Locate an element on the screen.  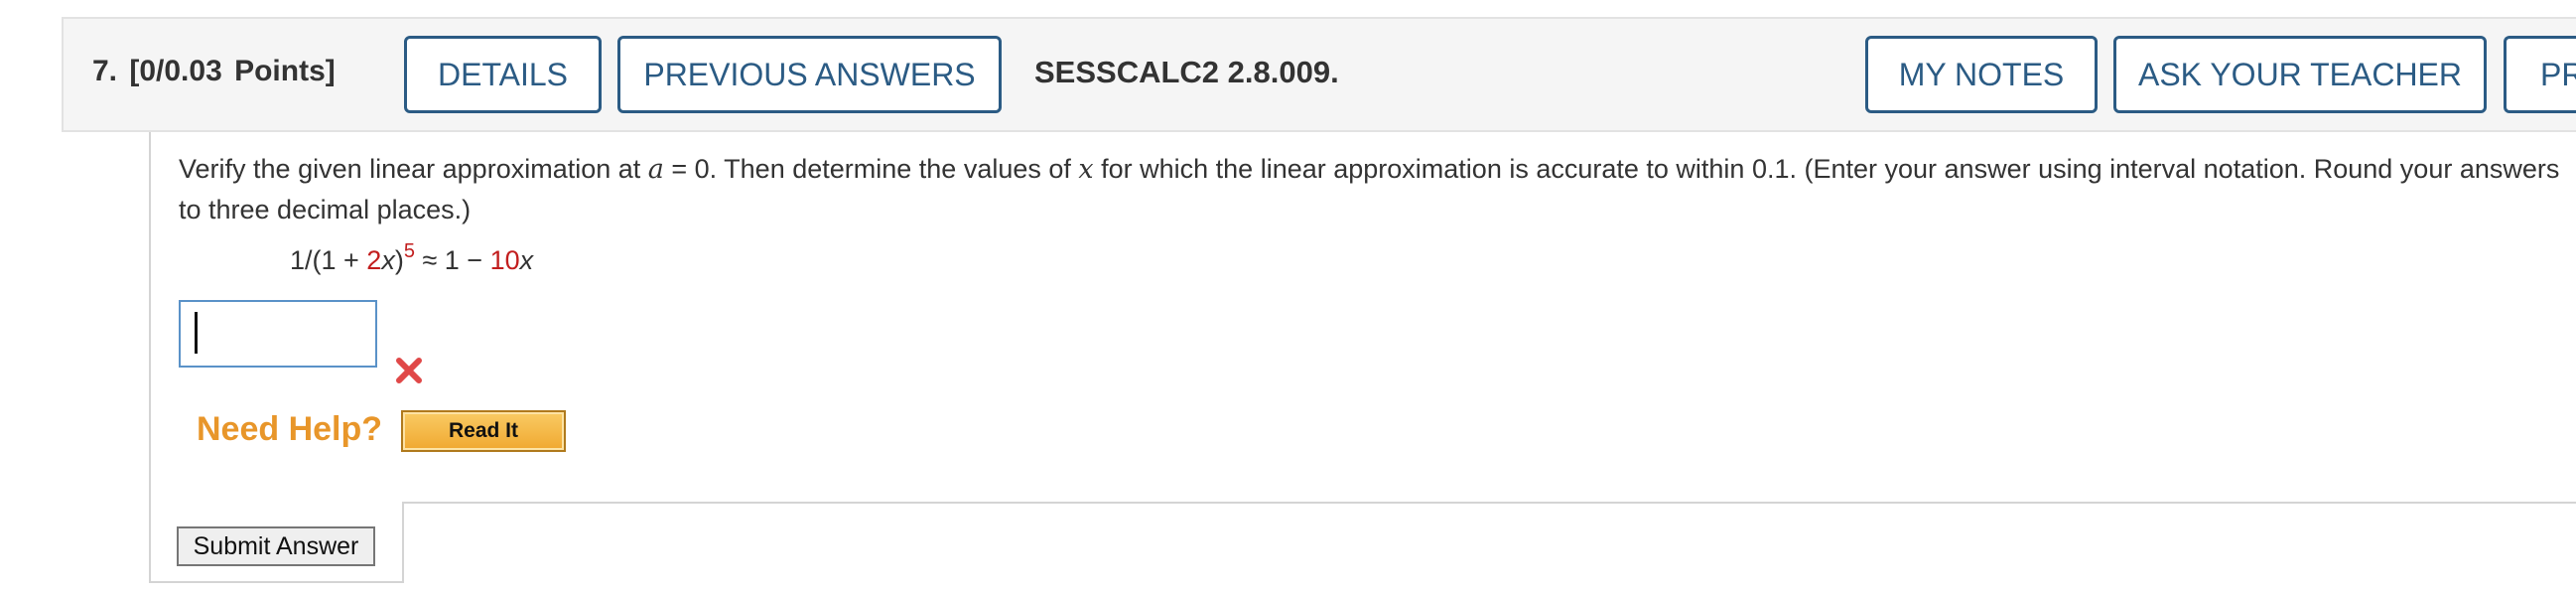
formula-prefix: 1/(1 + is located at coordinates (328, 260).